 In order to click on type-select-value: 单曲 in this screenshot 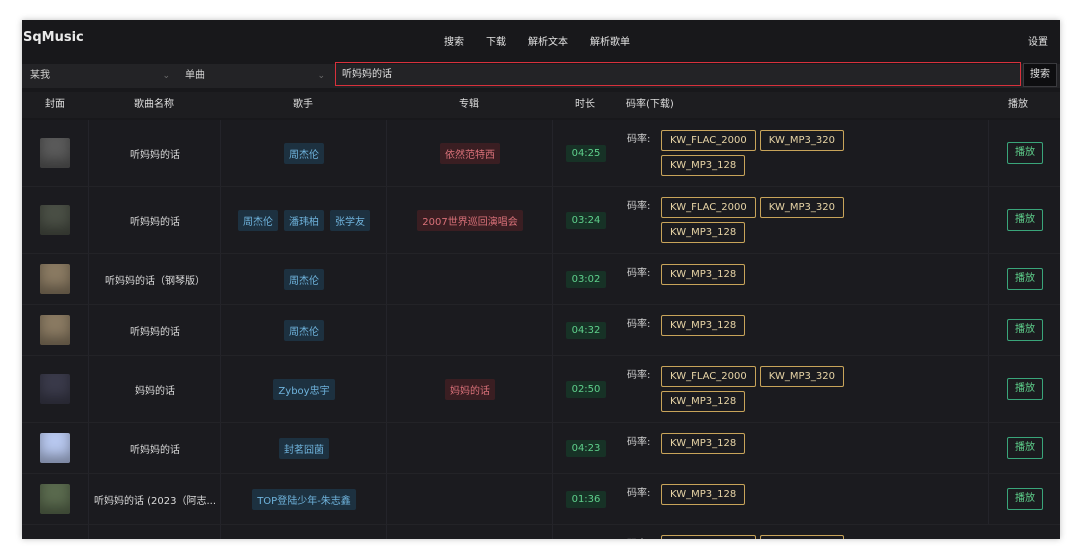, I will do `click(195, 75)`.